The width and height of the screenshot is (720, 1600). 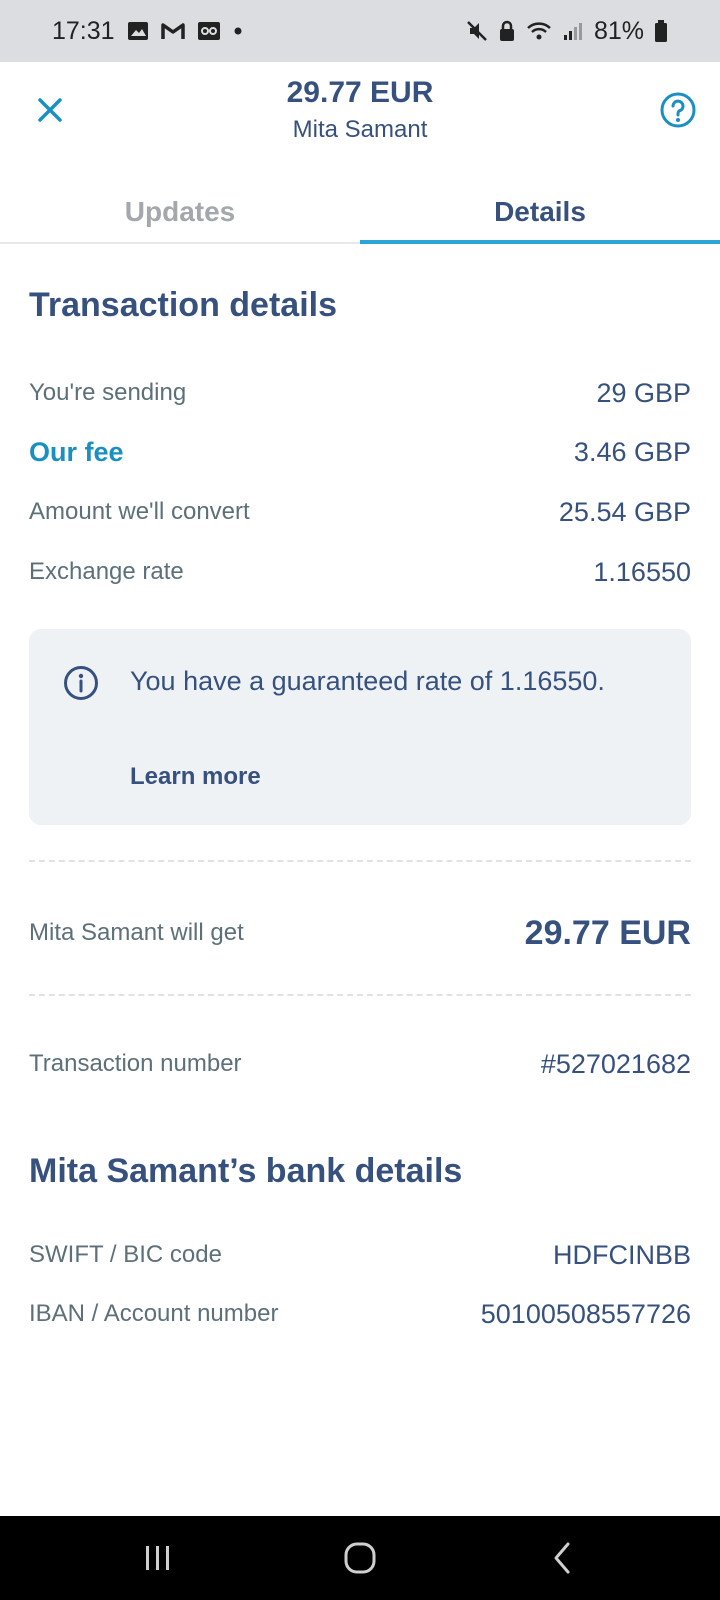 I want to click on recent-apps-icon, so click(x=157, y=1558).